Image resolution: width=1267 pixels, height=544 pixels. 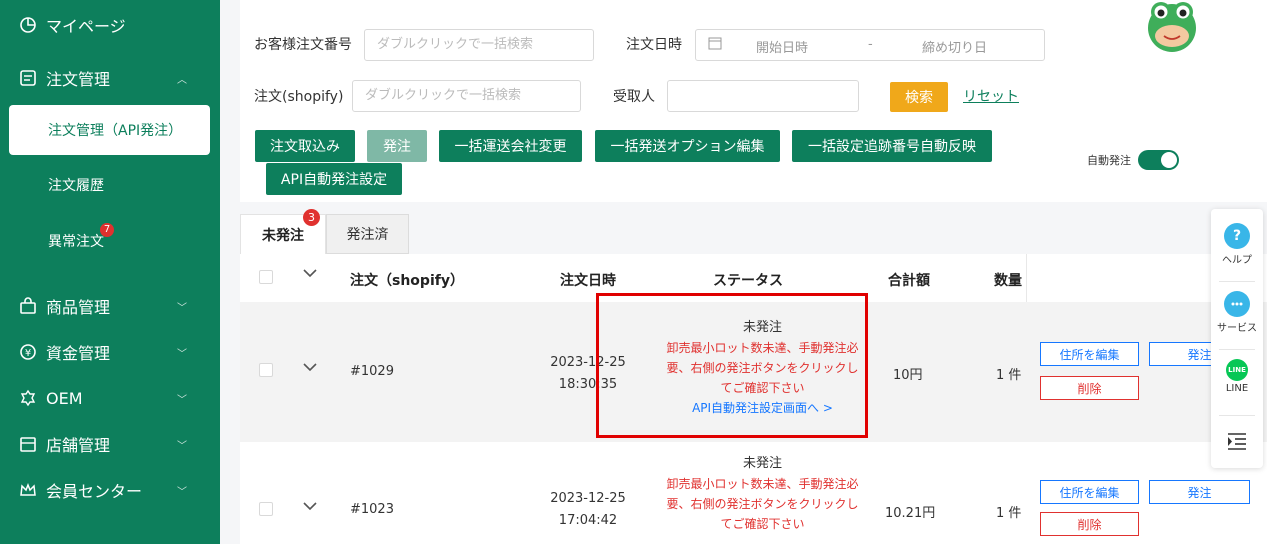 I want to click on row-order-button: 発注, so click(x=1199, y=492).